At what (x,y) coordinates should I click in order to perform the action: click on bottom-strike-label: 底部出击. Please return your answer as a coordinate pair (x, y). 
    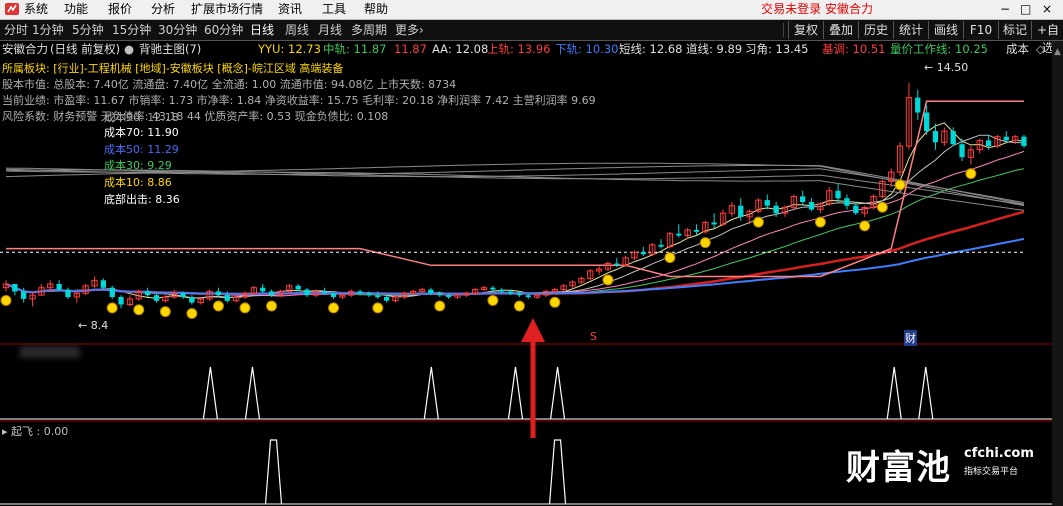
    Looking at the image, I should click on (126, 199).